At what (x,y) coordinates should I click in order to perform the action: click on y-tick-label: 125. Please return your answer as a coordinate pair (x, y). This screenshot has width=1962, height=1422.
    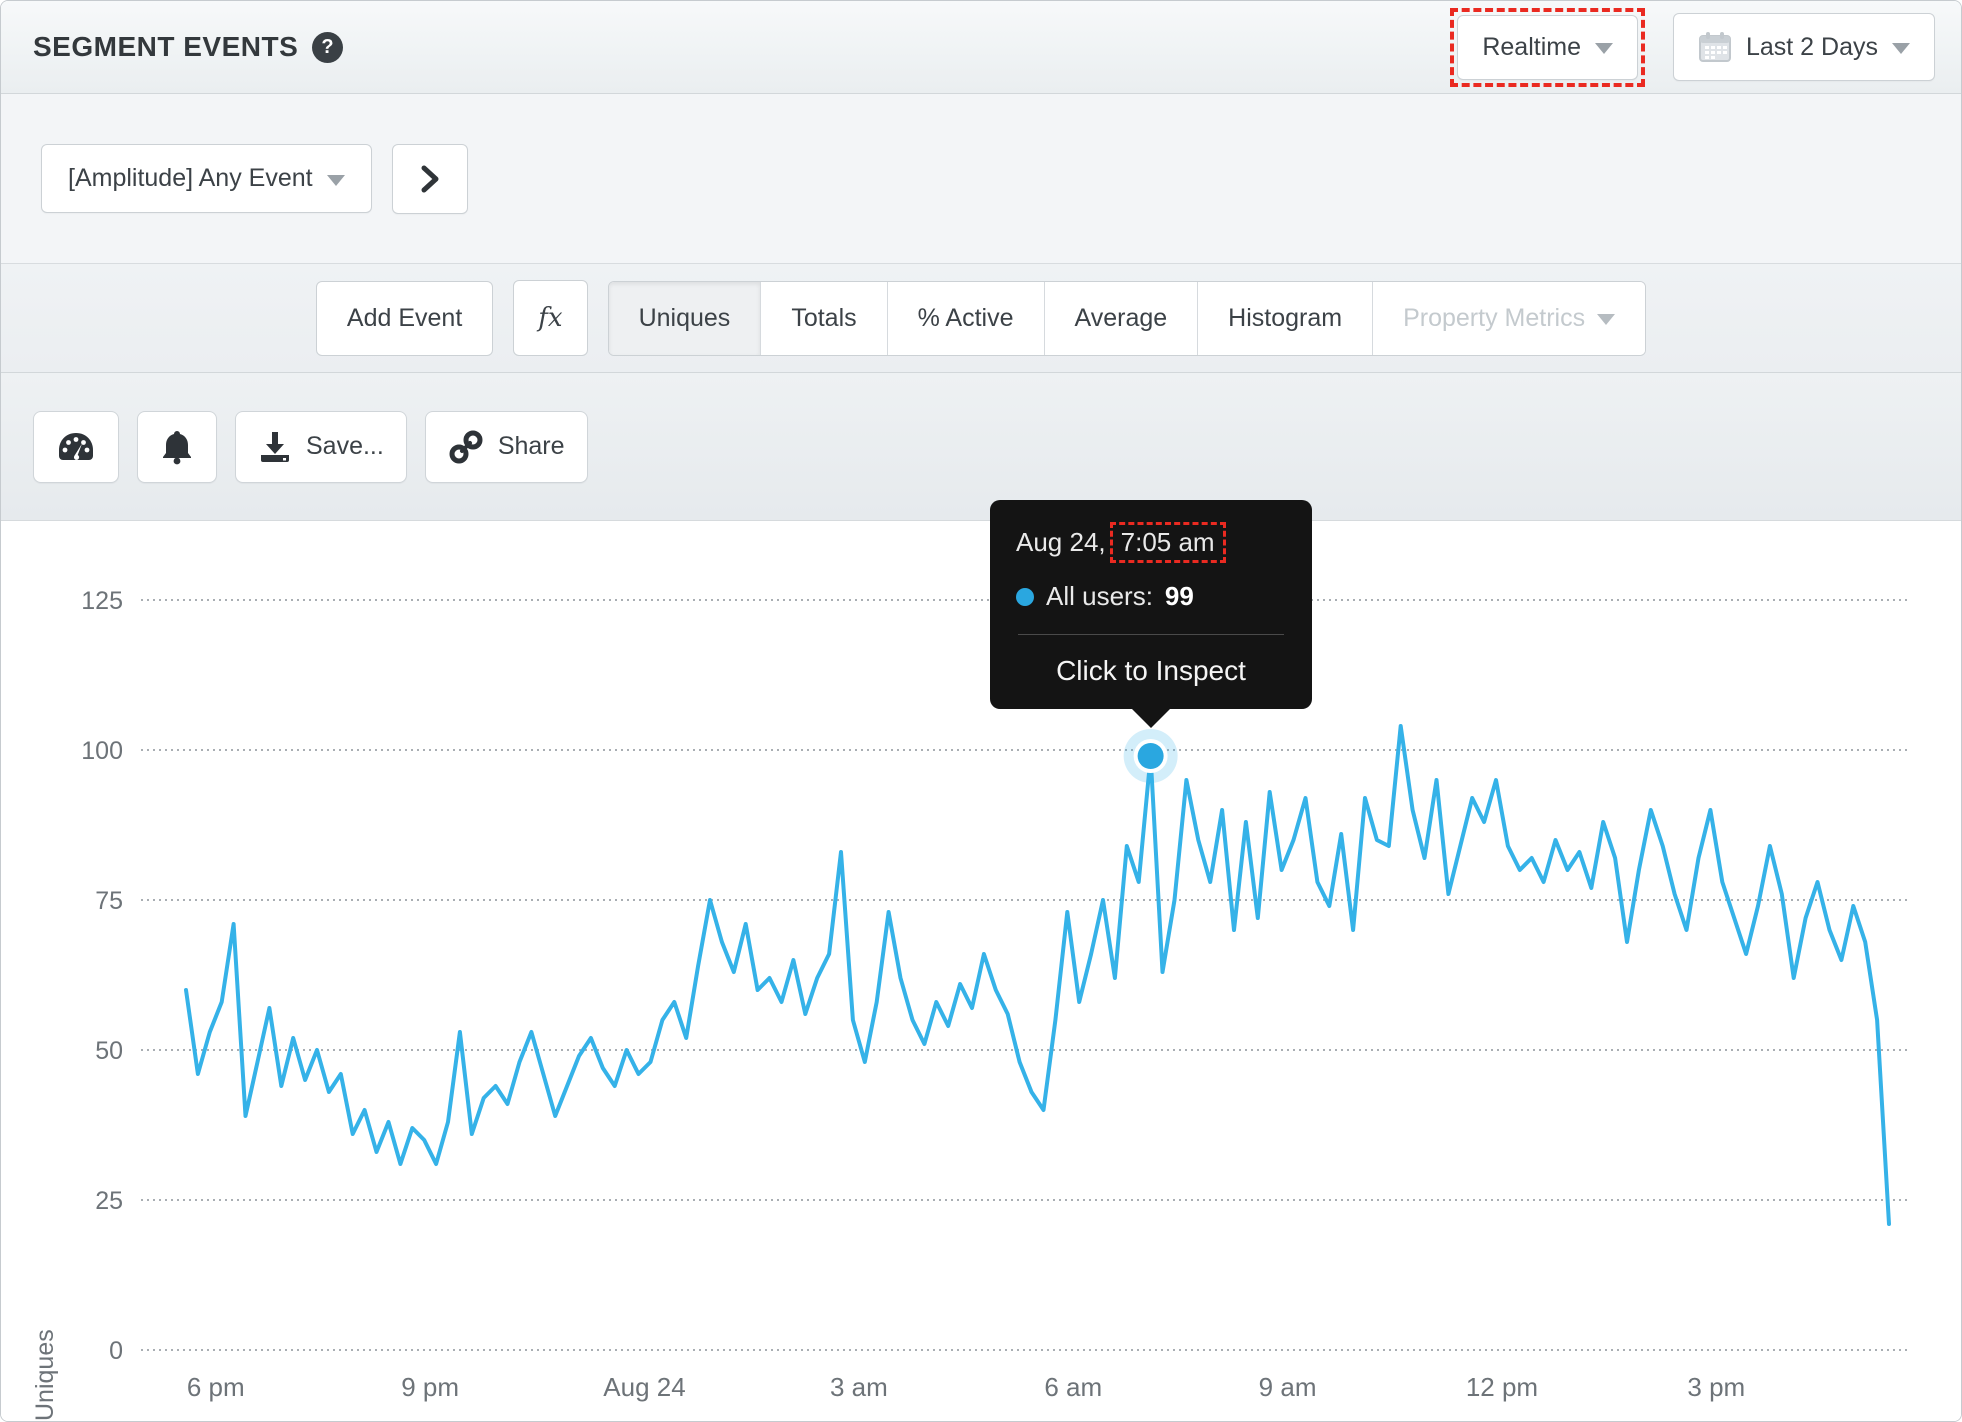
    Looking at the image, I should click on (102, 601).